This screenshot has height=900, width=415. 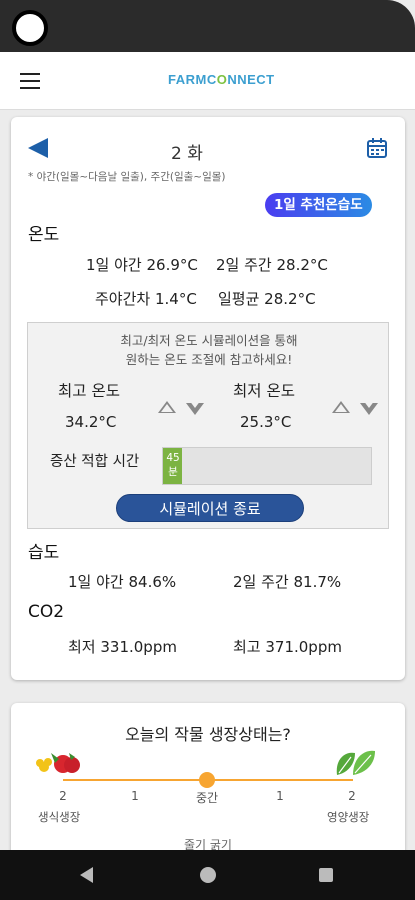 What do you see at coordinates (355, 762) in the screenshot?
I see `leaf-icon` at bounding box center [355, 762].